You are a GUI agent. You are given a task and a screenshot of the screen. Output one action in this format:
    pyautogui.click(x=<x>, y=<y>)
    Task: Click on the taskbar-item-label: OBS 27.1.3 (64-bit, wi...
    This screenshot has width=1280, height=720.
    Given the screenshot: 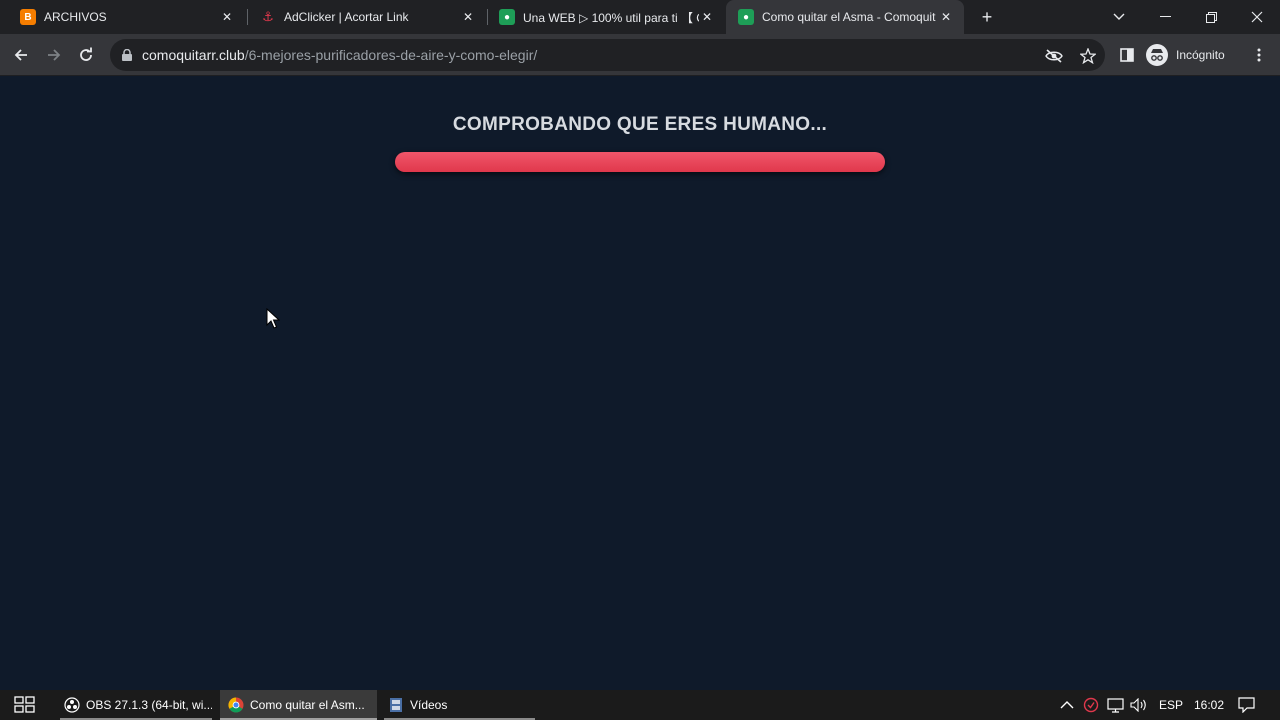 What is the action you would take?
    pyautogui.click(x=149, y=705)
    